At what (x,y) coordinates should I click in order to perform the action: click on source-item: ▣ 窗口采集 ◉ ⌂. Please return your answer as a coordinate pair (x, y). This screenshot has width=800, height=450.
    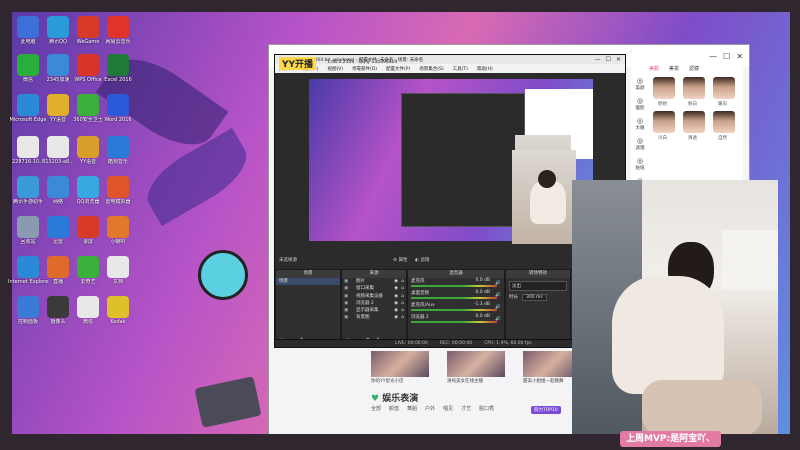
    Looking at the image, I should click on (374, 288).